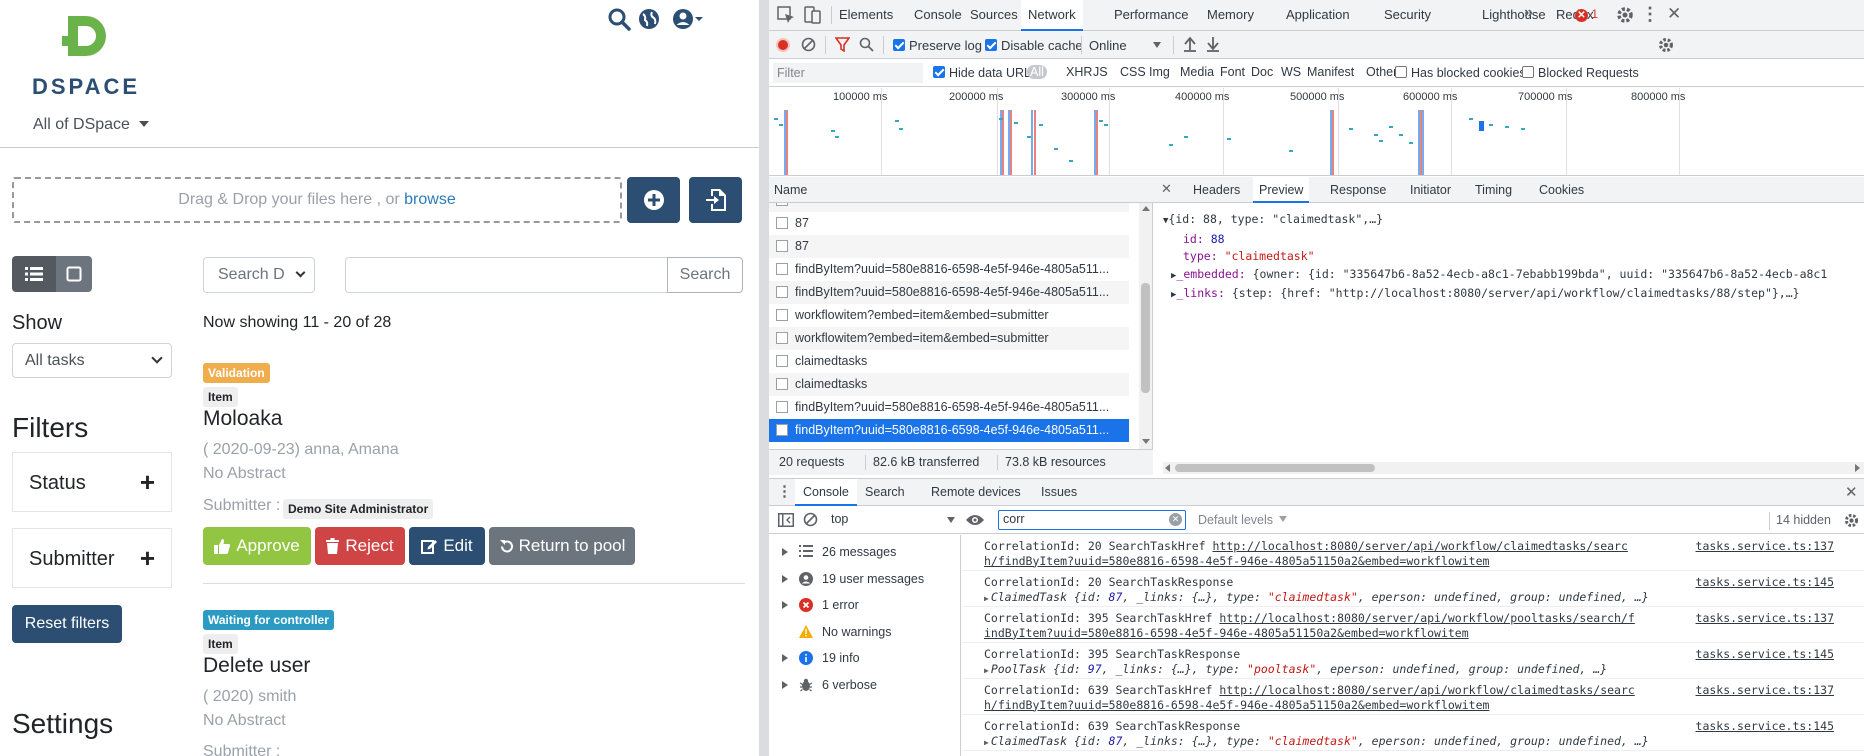 This screenshot has height=756, width=1864. Describe the element at coordinates (1146, 441) in the screenshot. I see `scroll-down-icon` at that location.